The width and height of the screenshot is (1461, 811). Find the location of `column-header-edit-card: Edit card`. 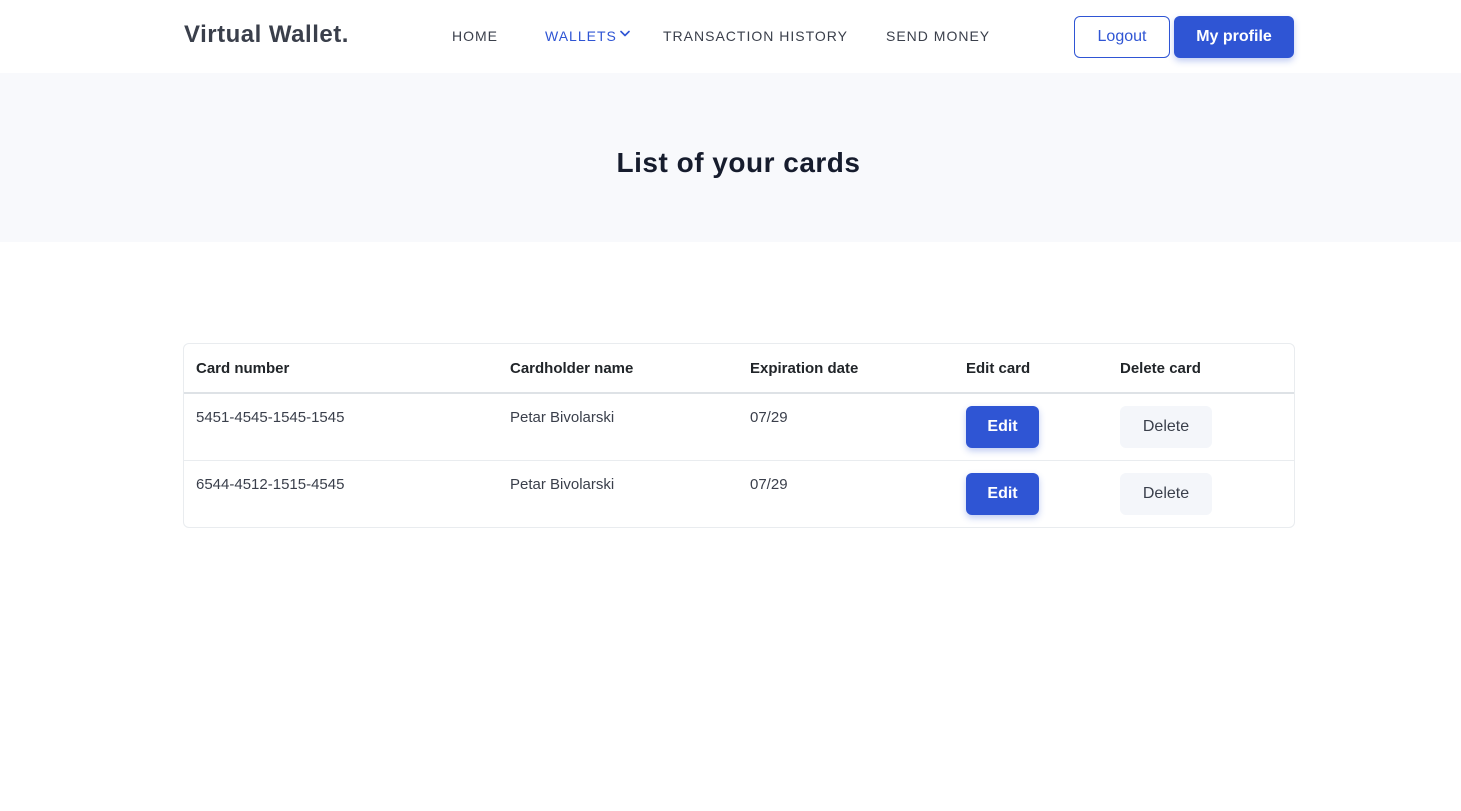

column-header-edit-card: Edit card is located at coordinates (998, 368).